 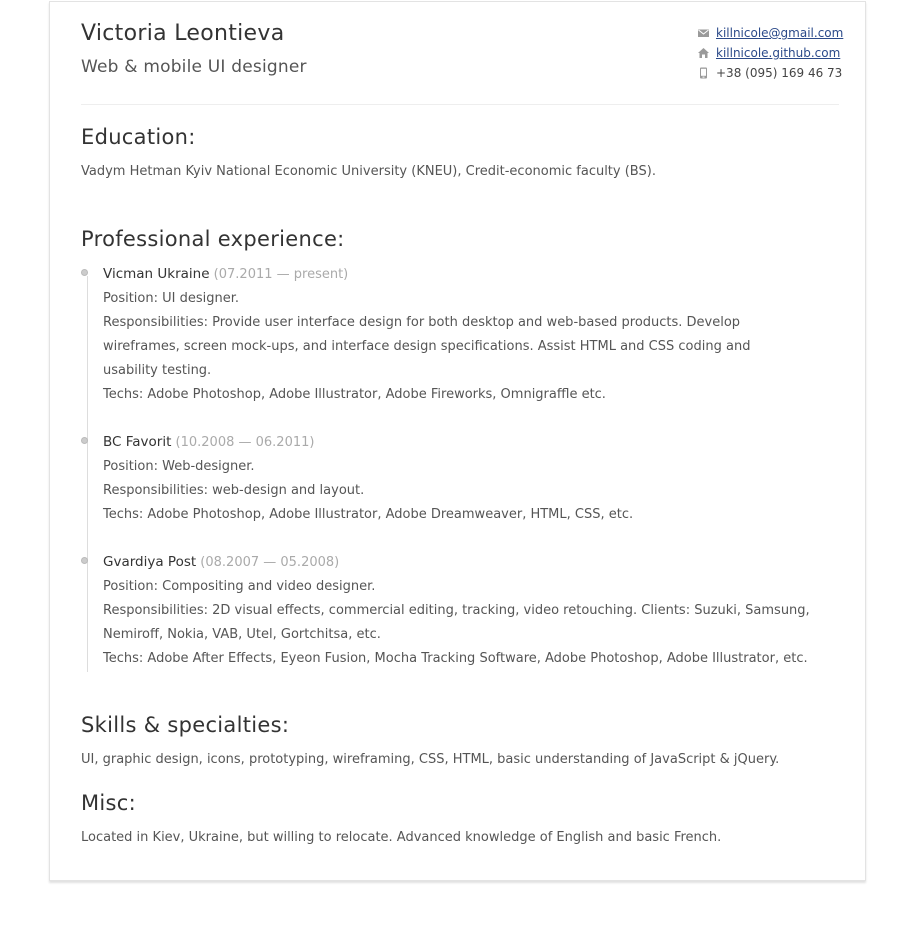 I want to click on contact-site: killnicole.github.com, so click(x=777, y=53).